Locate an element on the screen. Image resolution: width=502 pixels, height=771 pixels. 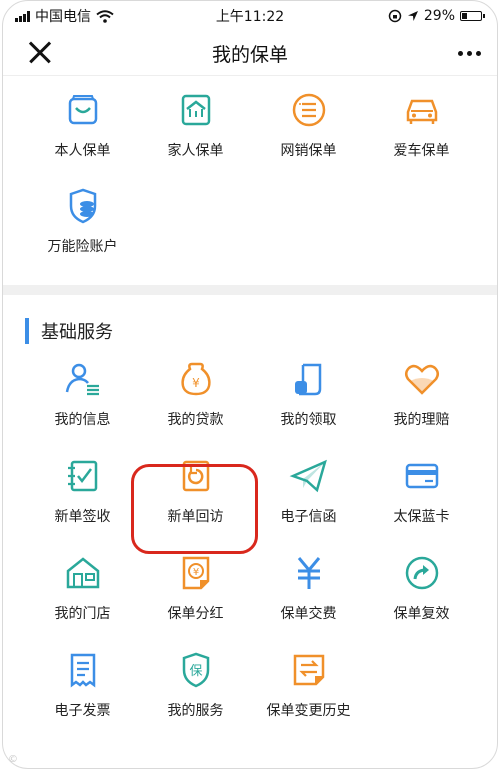
service-shield-icon: 保 is located at coordinates (196, 670).